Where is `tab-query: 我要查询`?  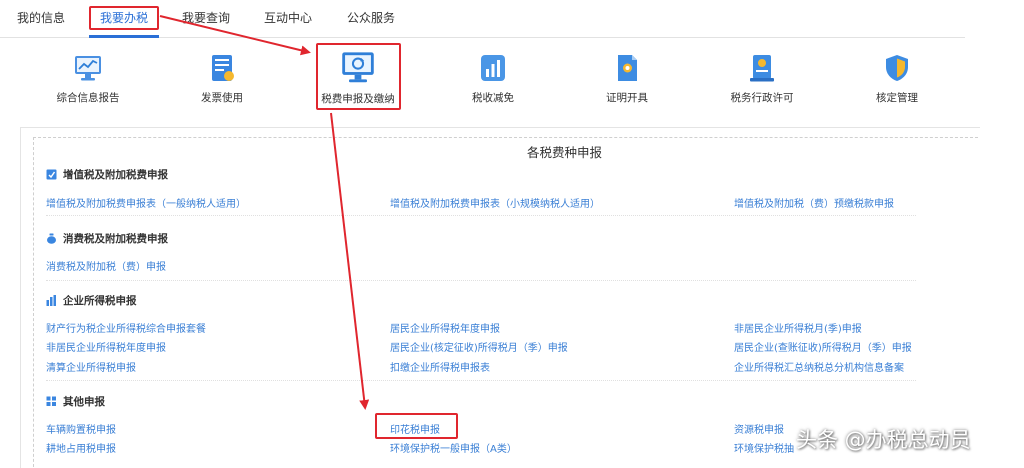 tab-query: 我要查询 is located at coordinates (206, 17).